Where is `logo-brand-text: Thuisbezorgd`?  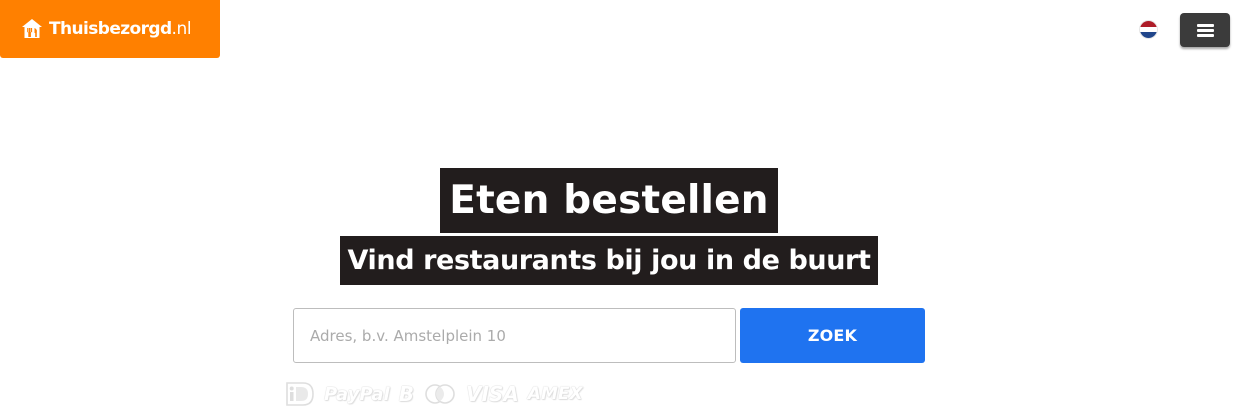
logo-brand-text: Thuisbezorgd is located at coordinates (110, 29).